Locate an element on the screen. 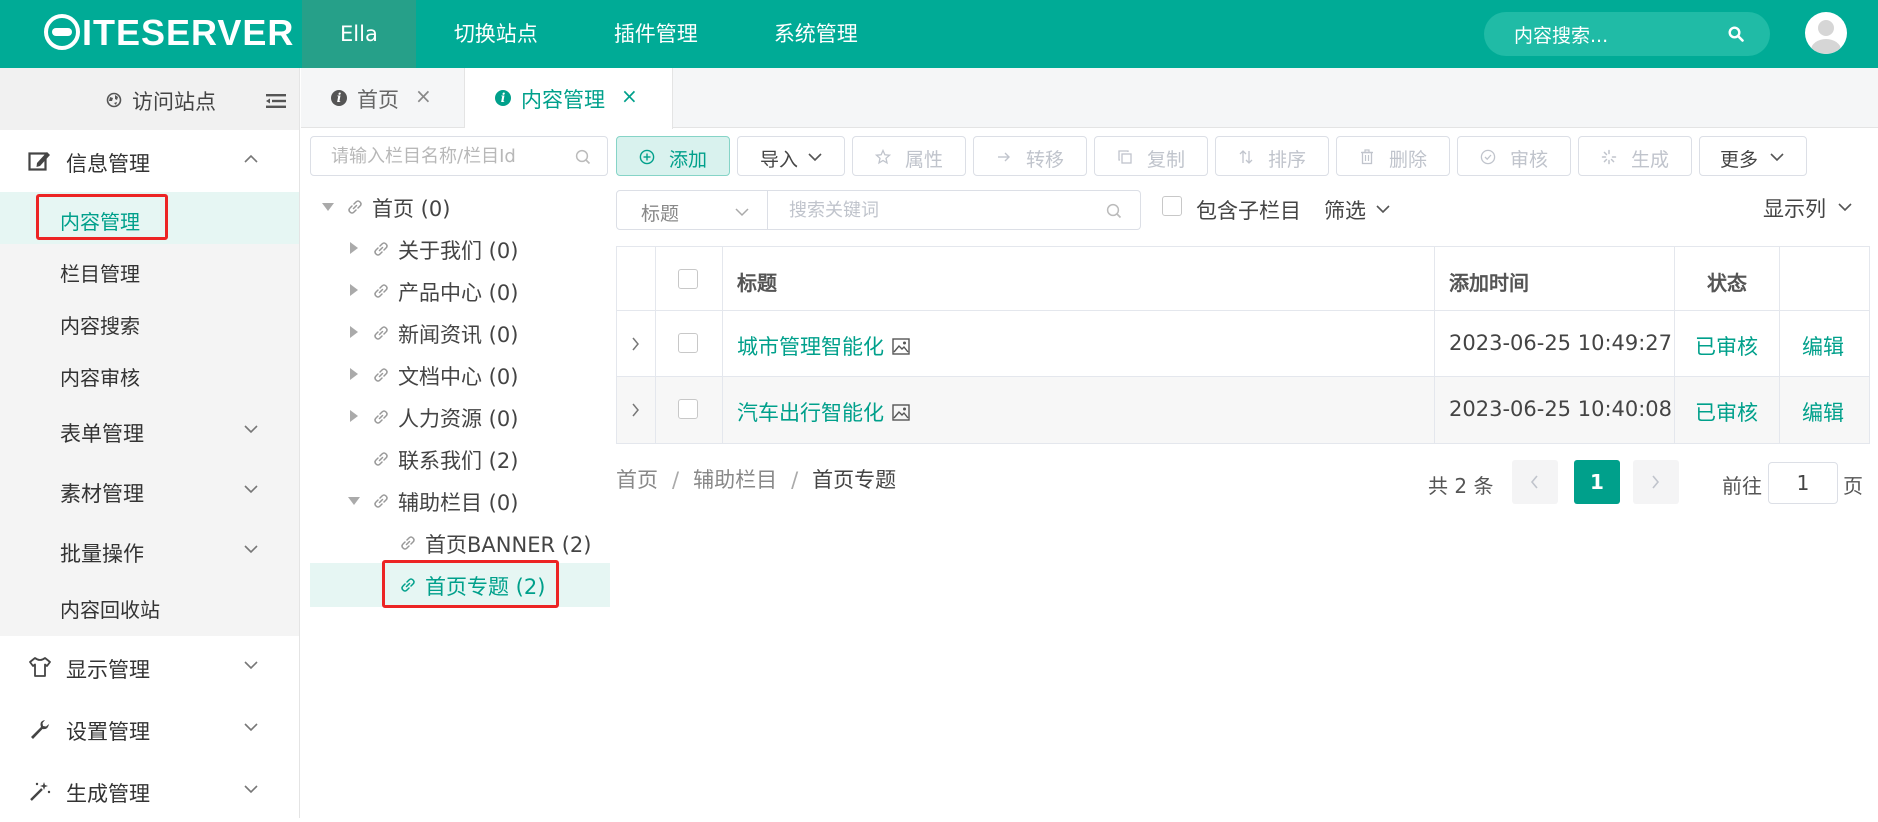 The image size is (1878, 822). delete-button: 删除 is located at coordinates (1393, 156).